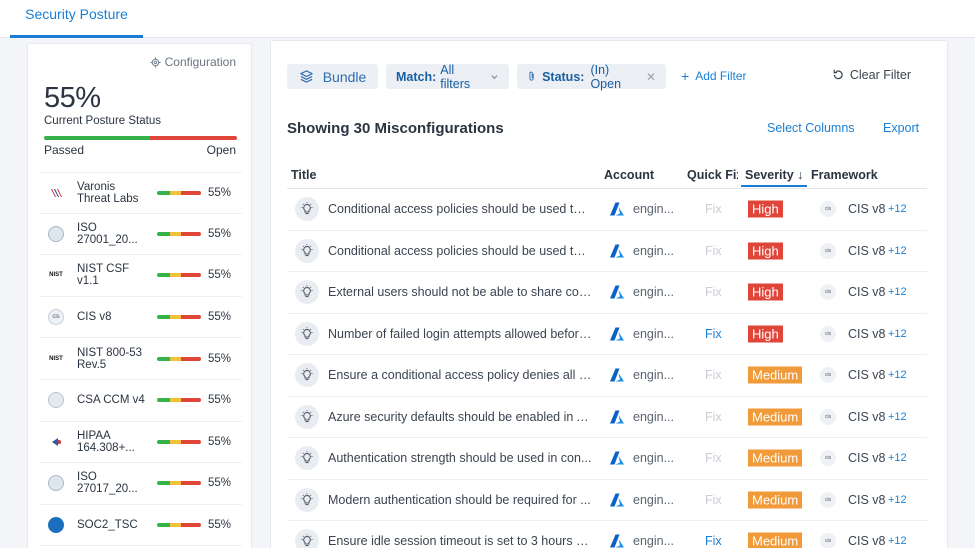 The image size is (975, 548). Describe the element at coordinates (306, 76) in the screenshot. I see `layers-icon` at that location.